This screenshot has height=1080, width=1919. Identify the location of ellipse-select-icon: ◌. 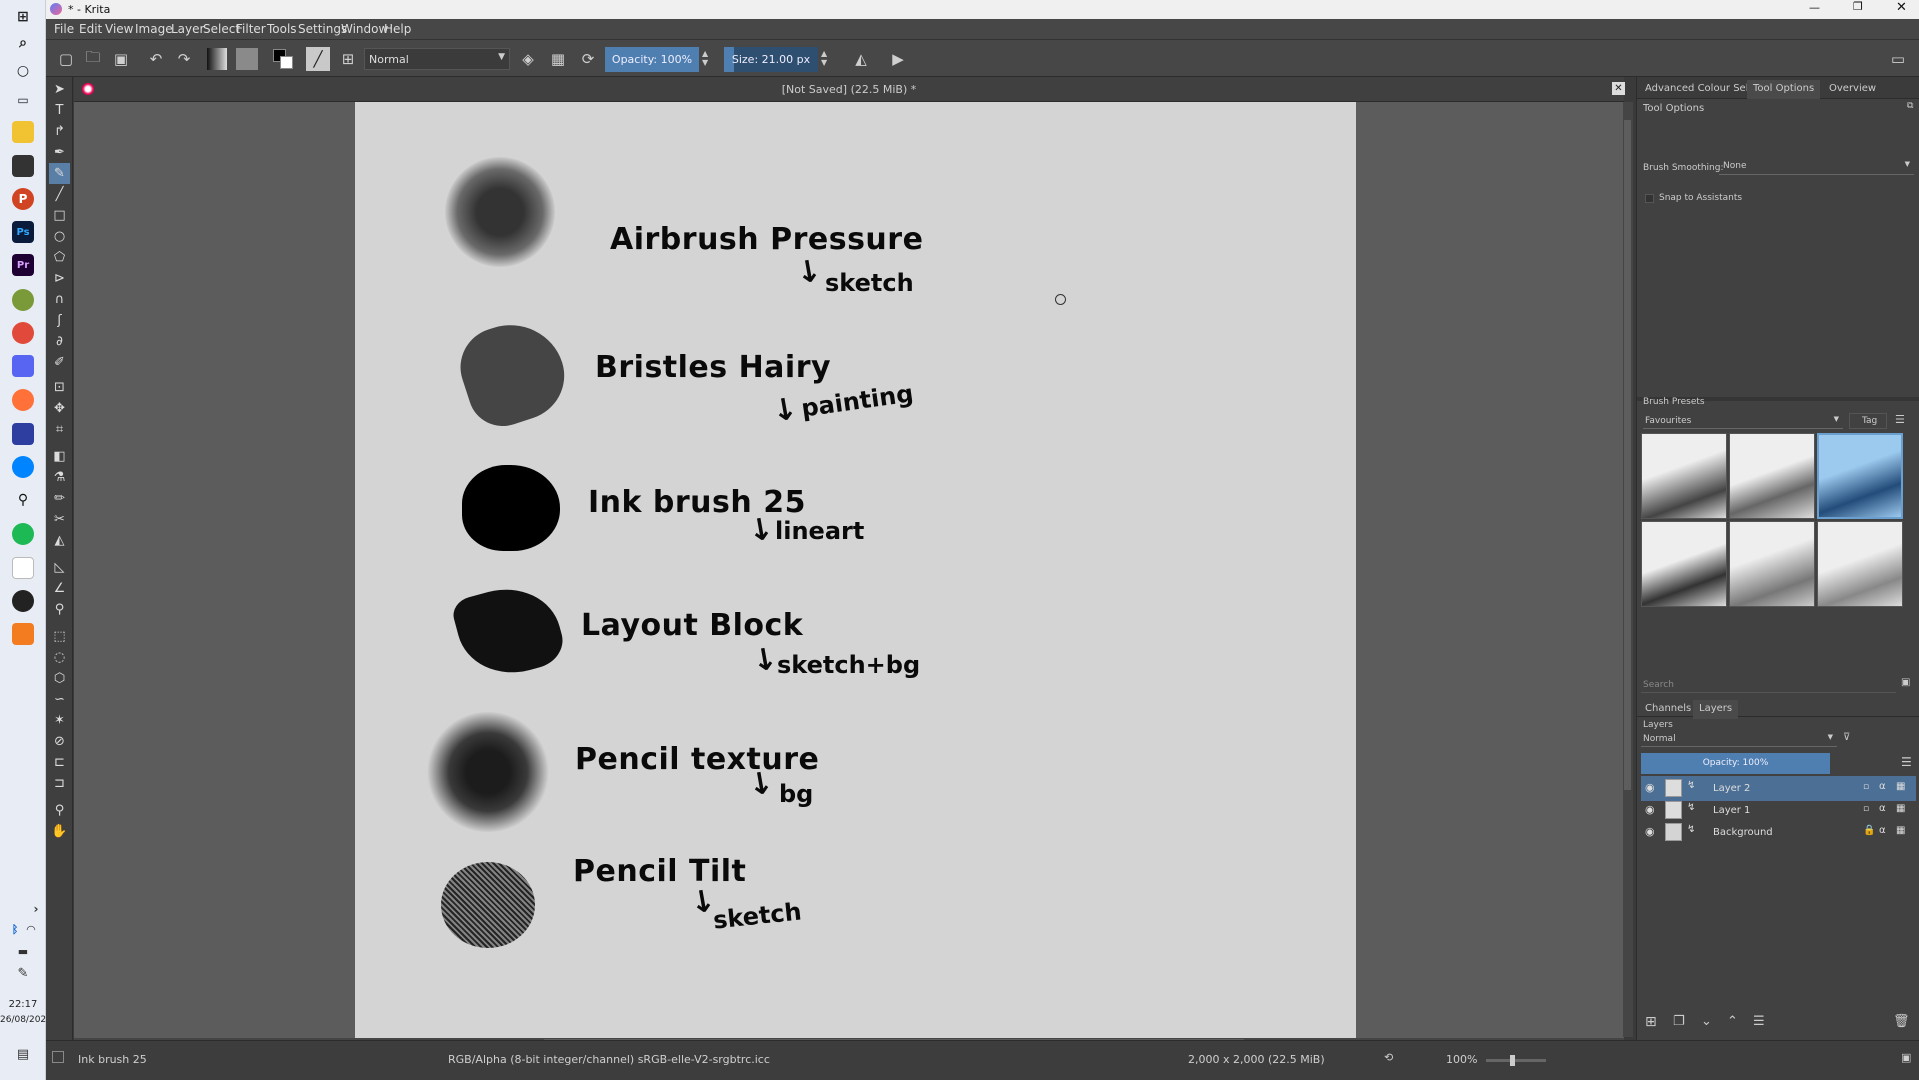
(59, 657).